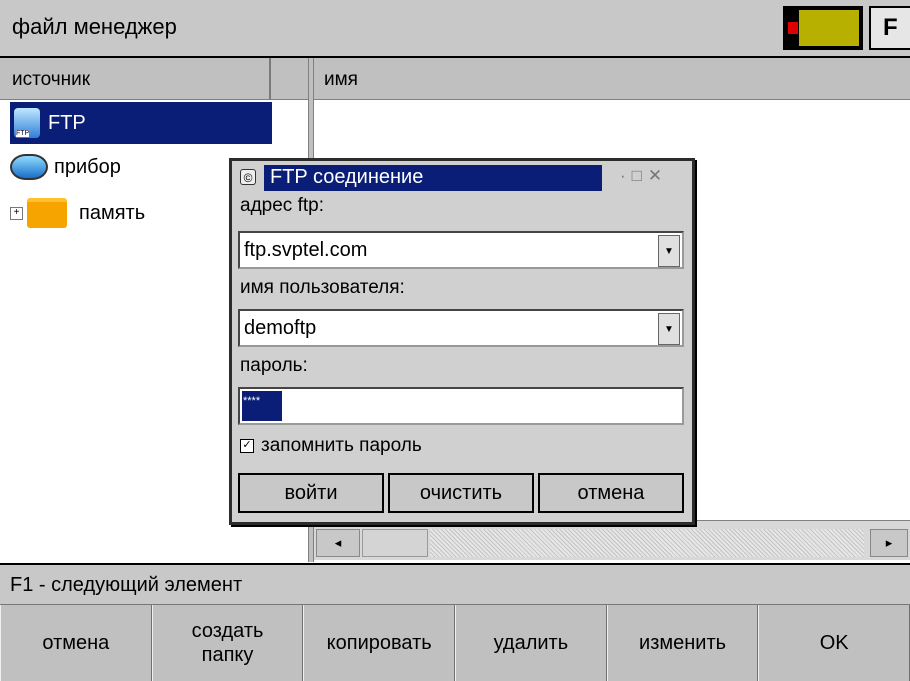  What do you see at coordinates (282, 205) in the screenshot?
I see `ftp-address-label: адрес ftp:` at bounding box center [282, 205].